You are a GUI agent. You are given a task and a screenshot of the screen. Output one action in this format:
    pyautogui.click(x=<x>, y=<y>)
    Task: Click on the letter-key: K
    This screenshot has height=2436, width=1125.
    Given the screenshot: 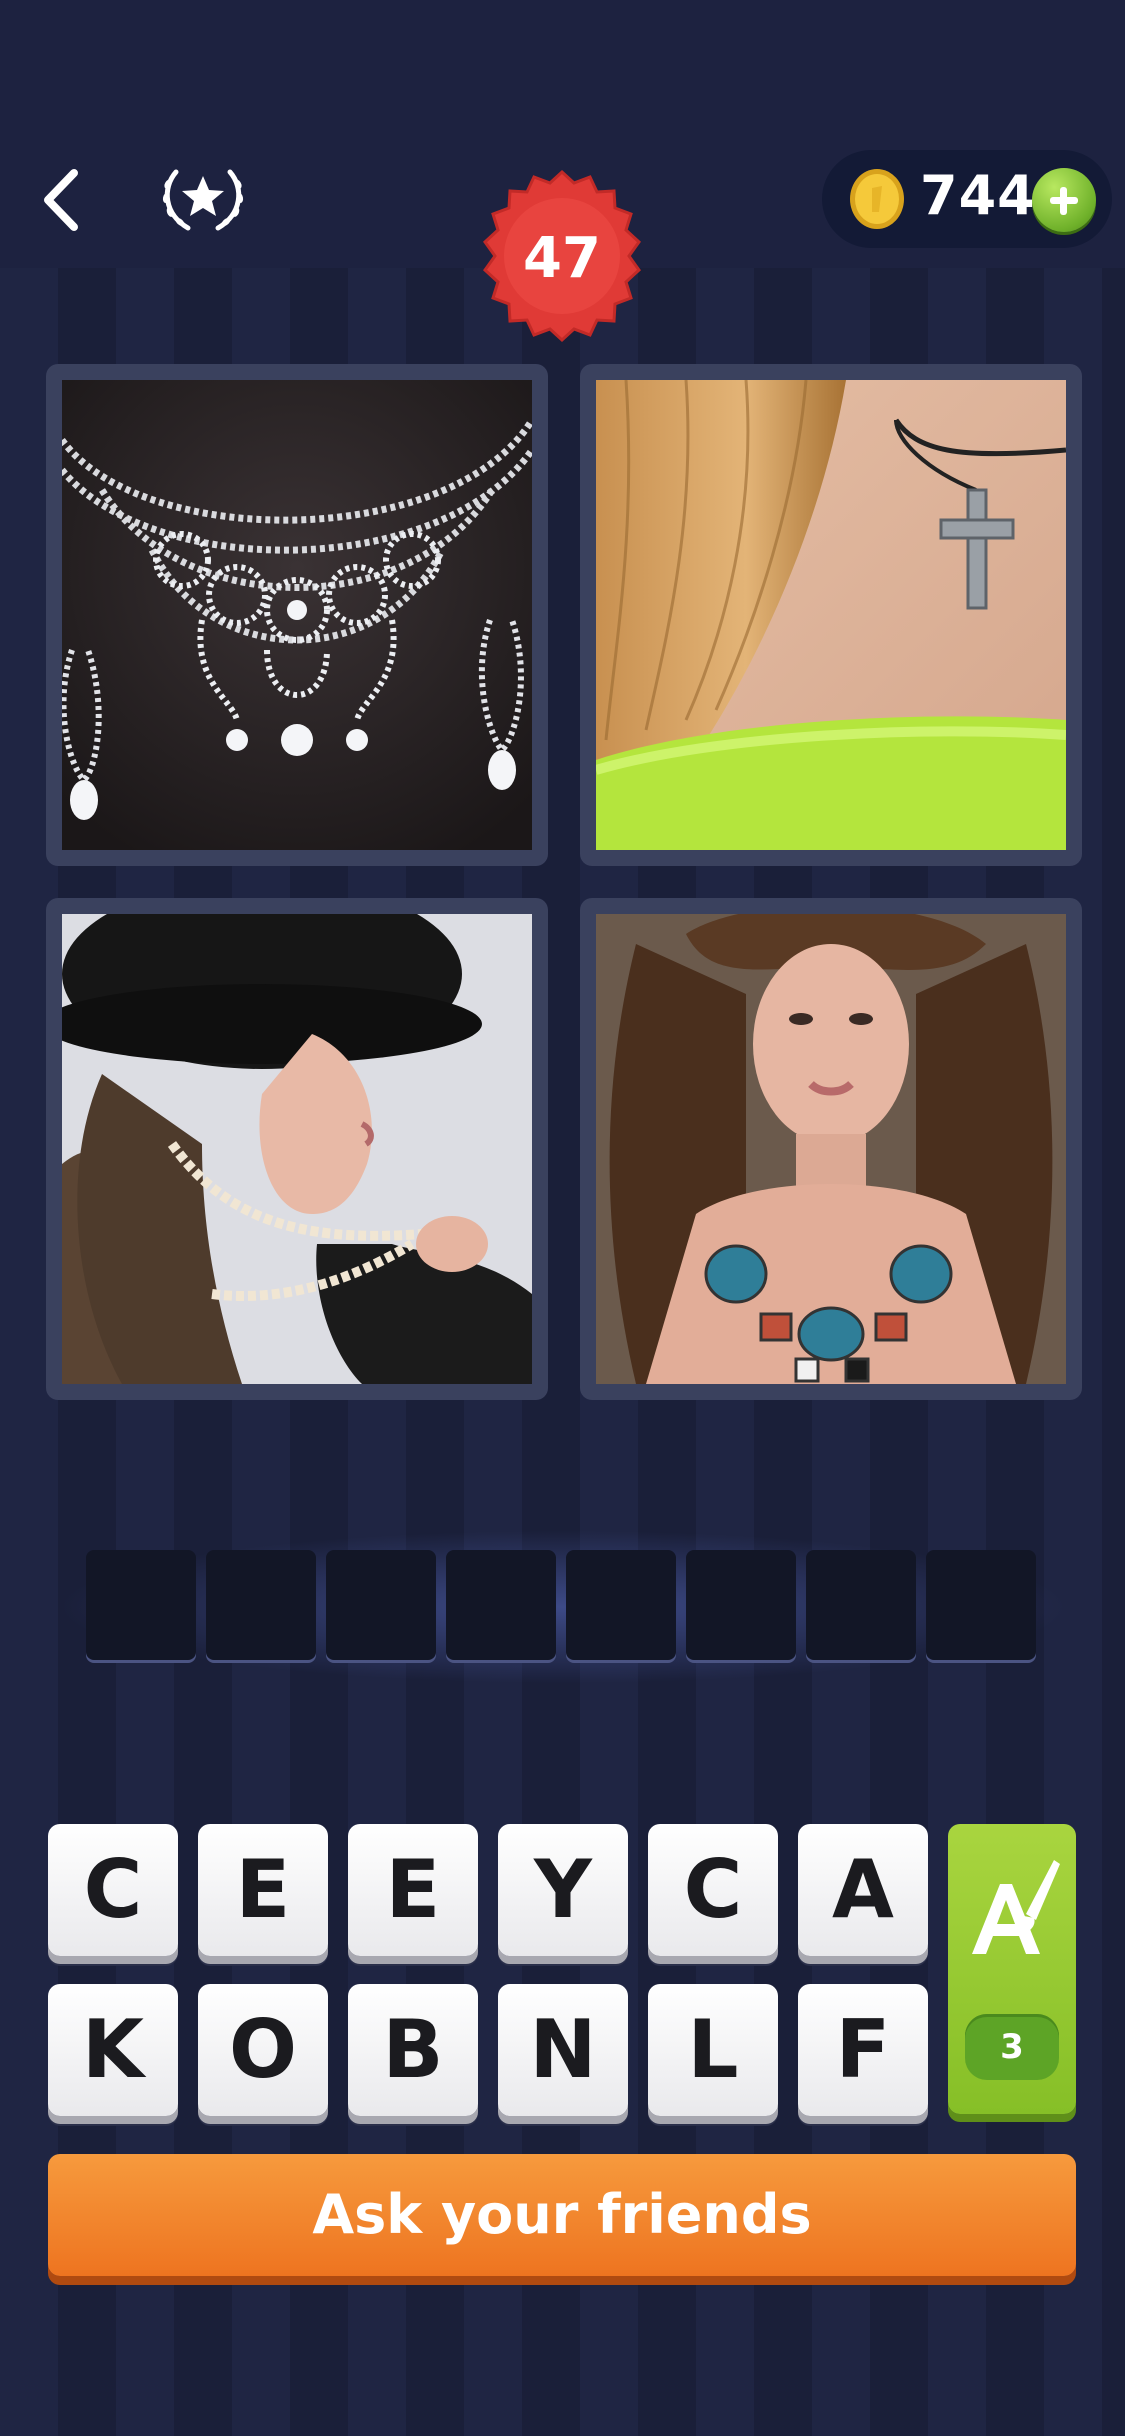 What is the action you would take?
    pyautogui.click(x=113, y=2050)
    